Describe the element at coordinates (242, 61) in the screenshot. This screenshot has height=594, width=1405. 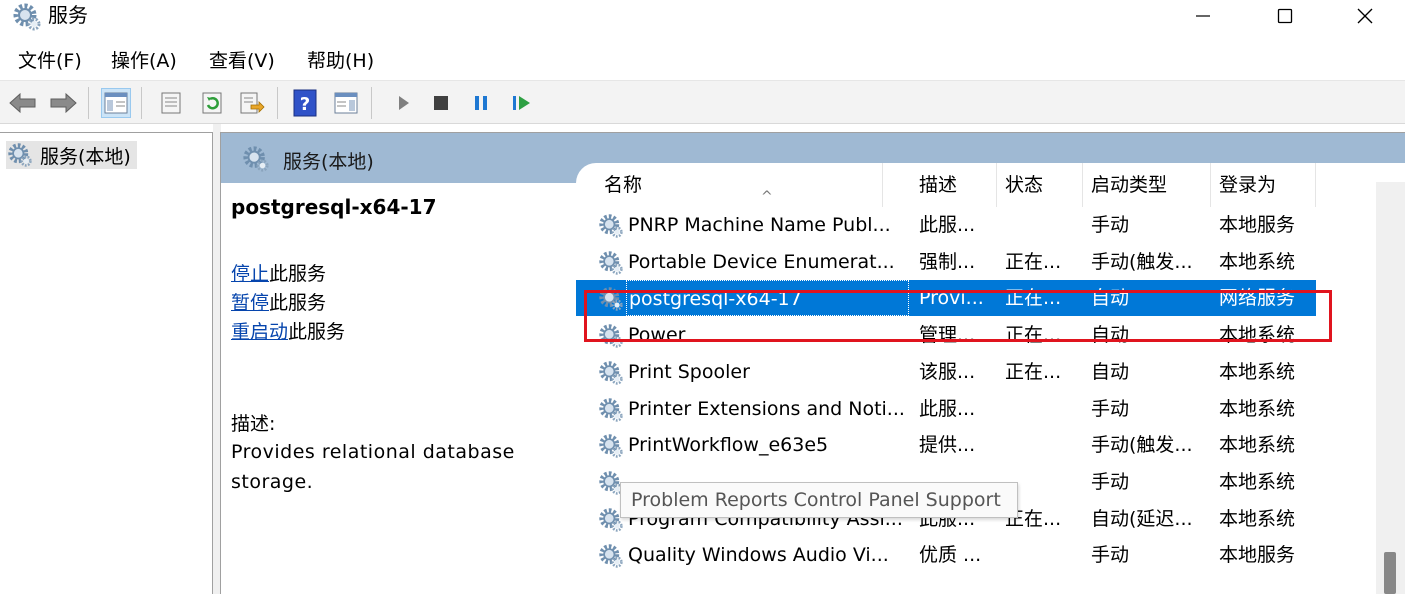
I see `menu-view: 查看(V)` at that location.